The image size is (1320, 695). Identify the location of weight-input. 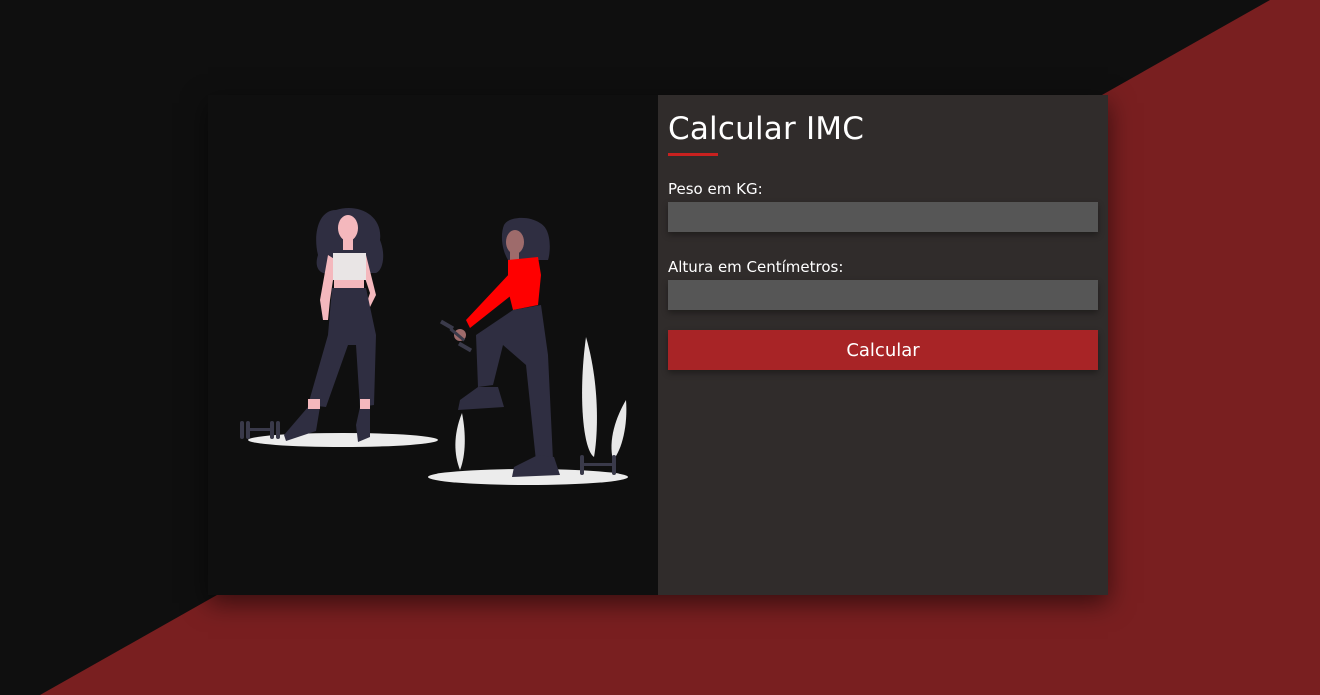
(883, 217).